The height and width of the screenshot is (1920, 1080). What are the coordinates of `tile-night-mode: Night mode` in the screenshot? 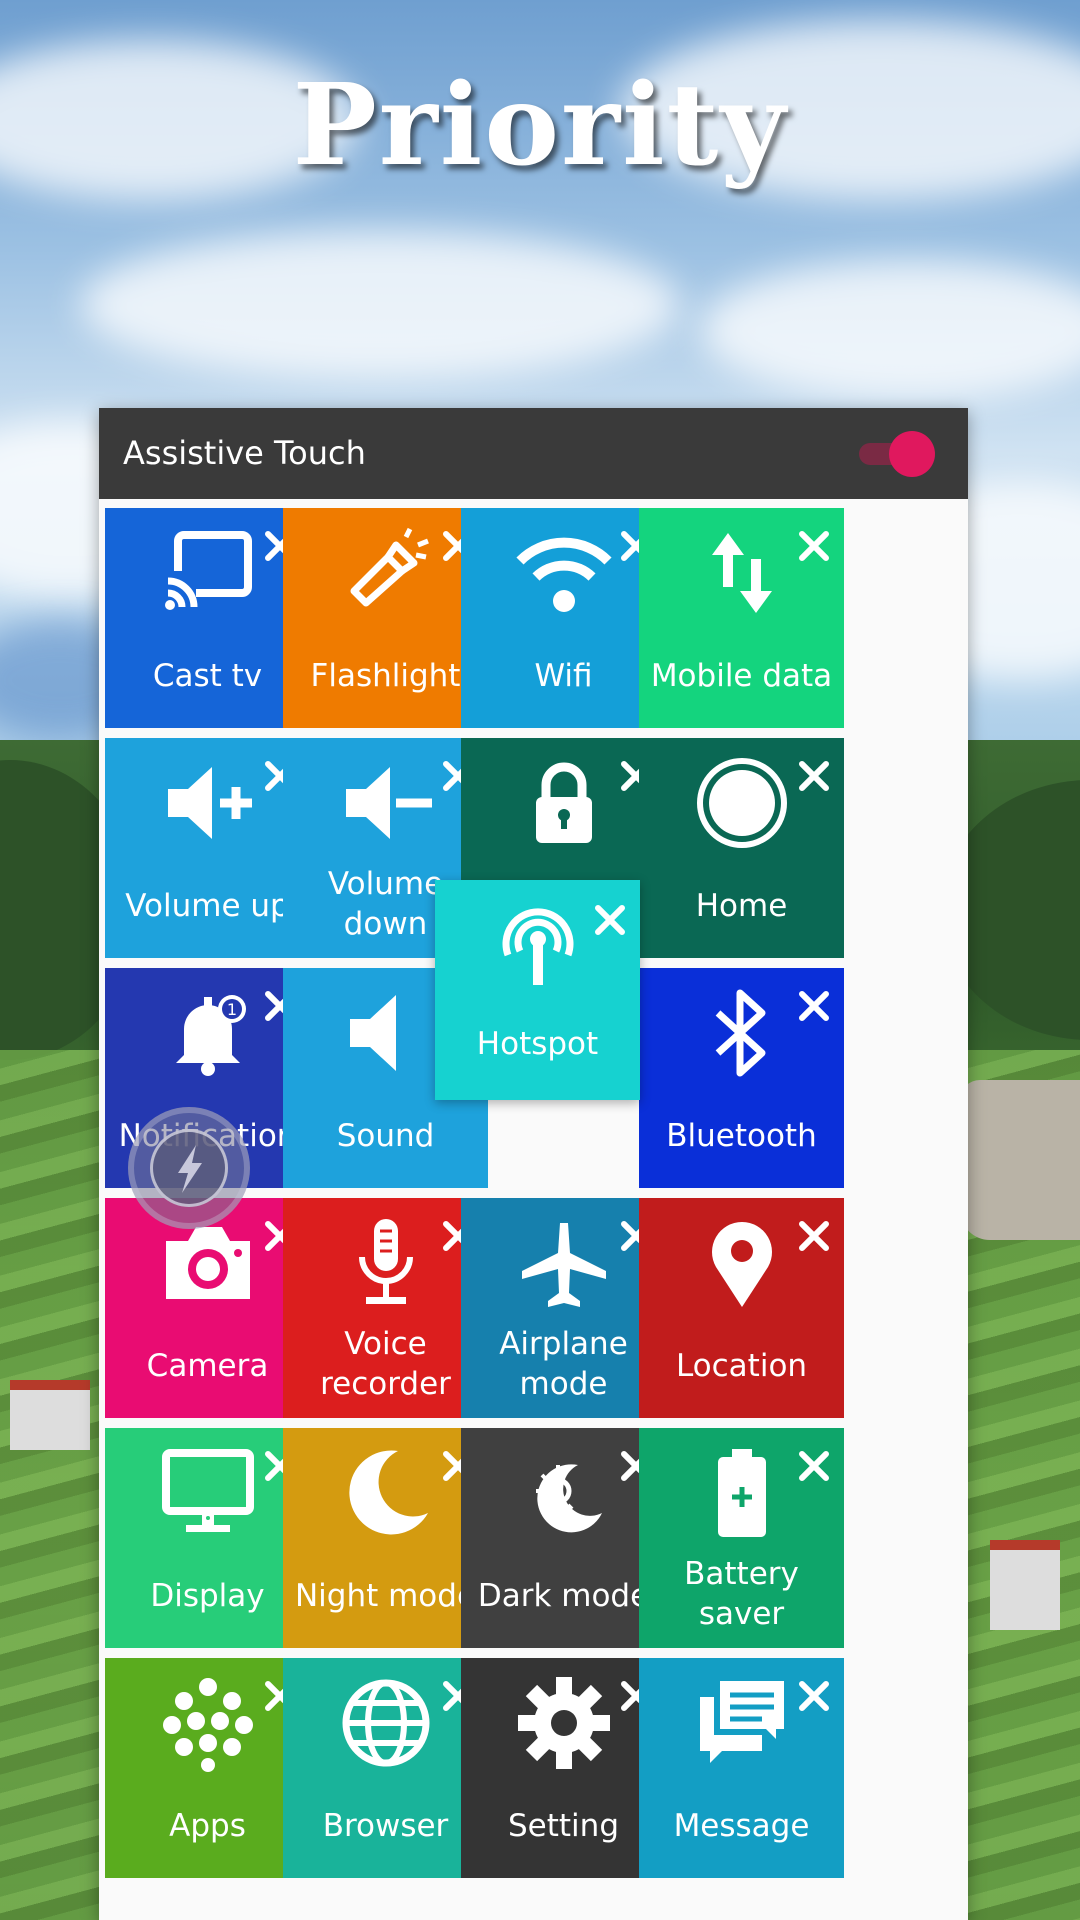 It's located at (385, 1538).